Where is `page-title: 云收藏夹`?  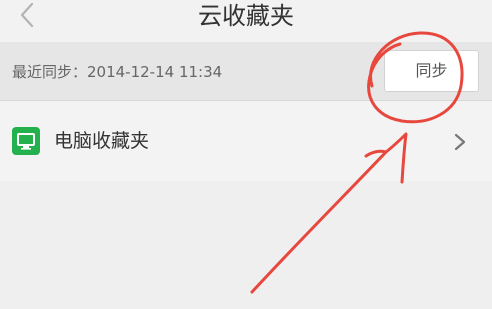 page-title: 云收藏夹 is located at coordinates (246, 16).